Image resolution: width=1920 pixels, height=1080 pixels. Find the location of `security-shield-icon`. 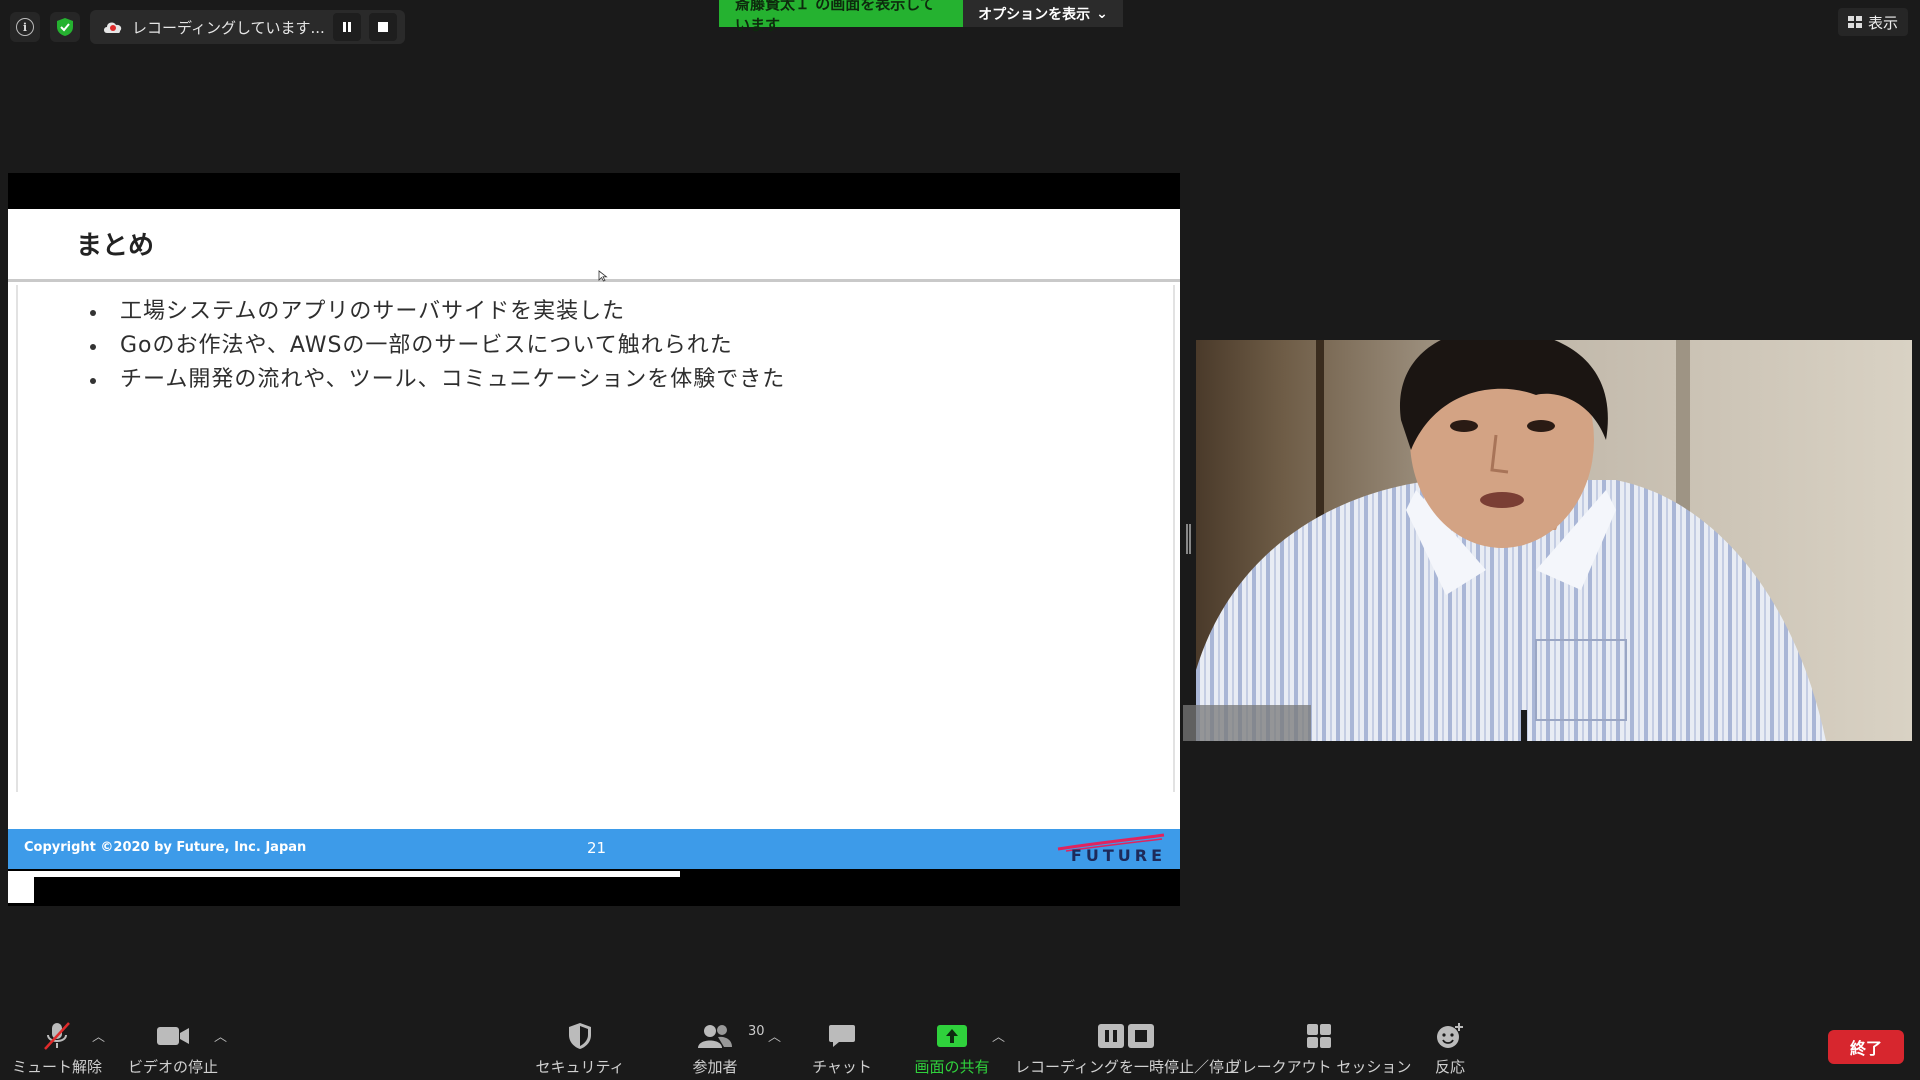

security-shield-icon is located at coordinates (580, 1036).